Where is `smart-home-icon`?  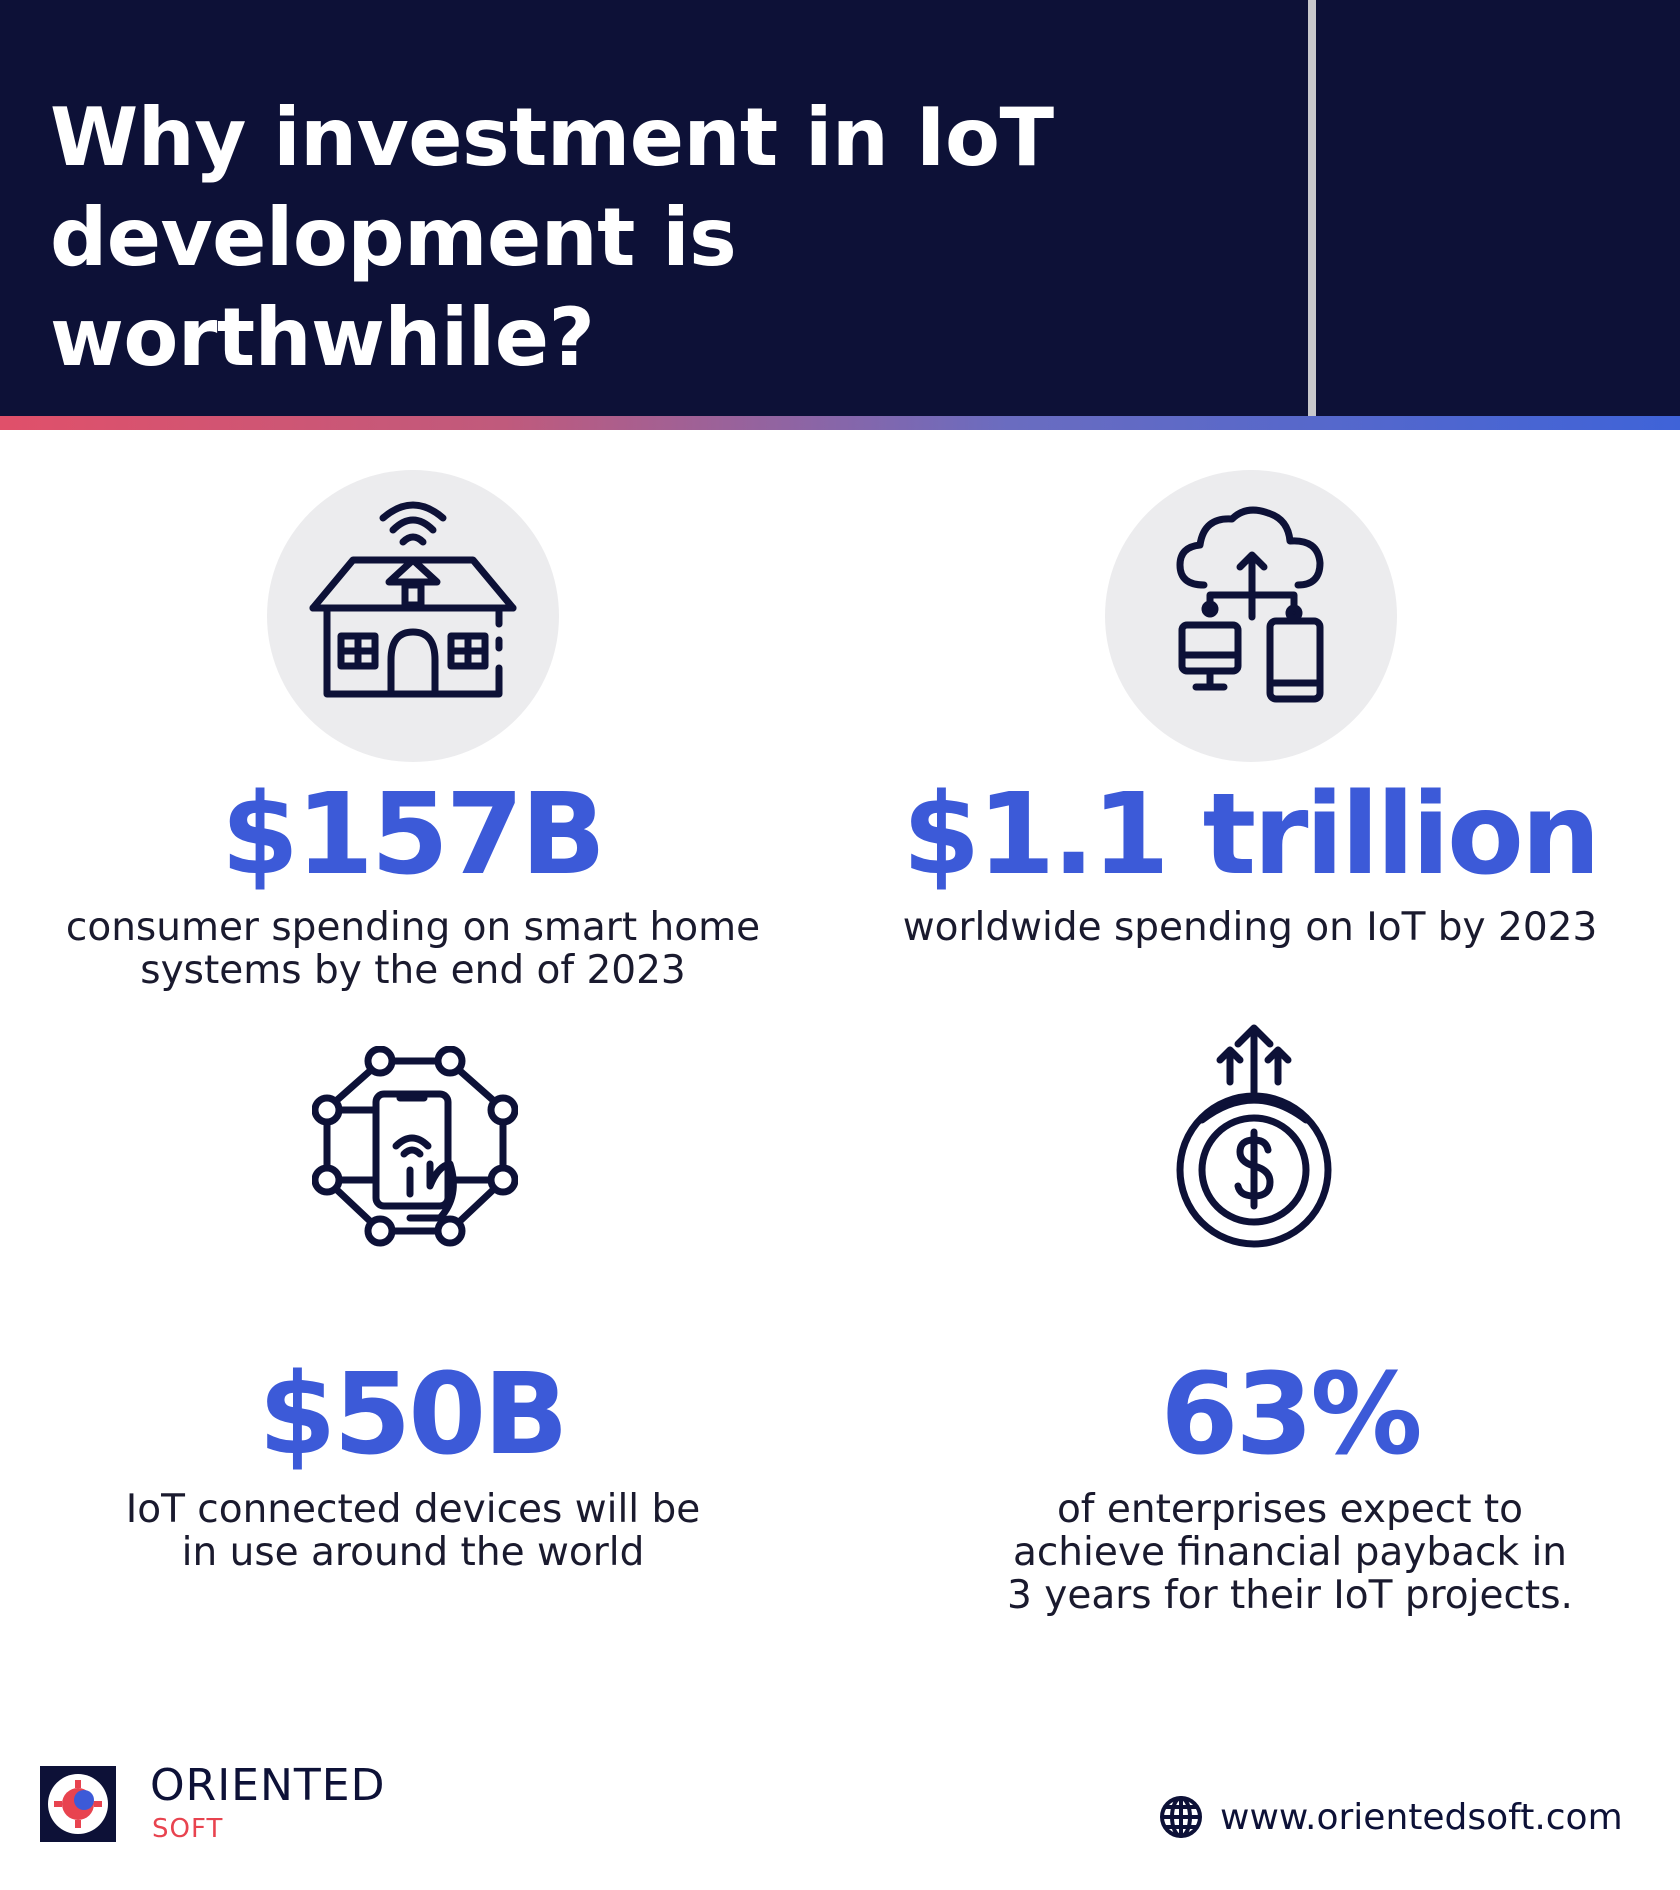
smart-home-icon is located at coordinates (413, 599).